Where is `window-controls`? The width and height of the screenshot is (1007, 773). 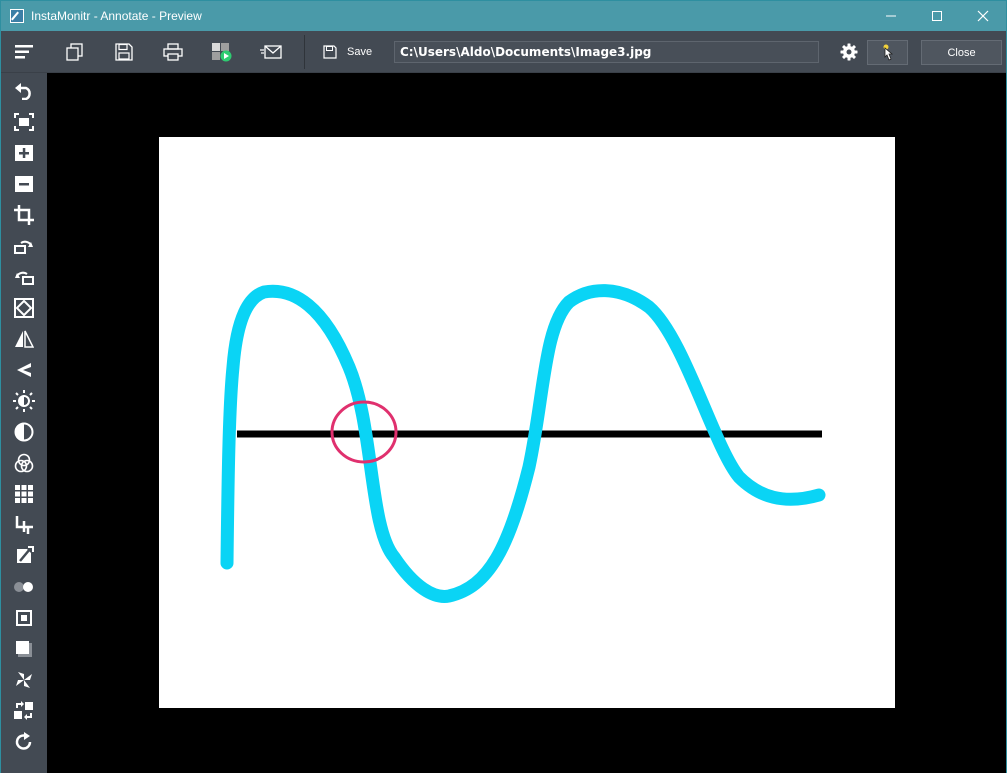 window-controls is located at coordinates (937, 16).